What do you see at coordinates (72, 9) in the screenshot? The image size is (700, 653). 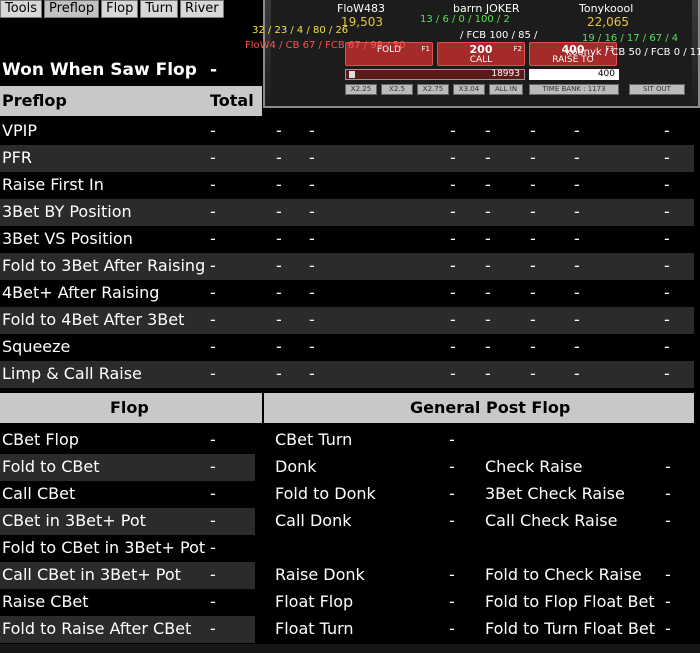 I see `tab-preflop: Preflop` at bounding box center [72, 9].